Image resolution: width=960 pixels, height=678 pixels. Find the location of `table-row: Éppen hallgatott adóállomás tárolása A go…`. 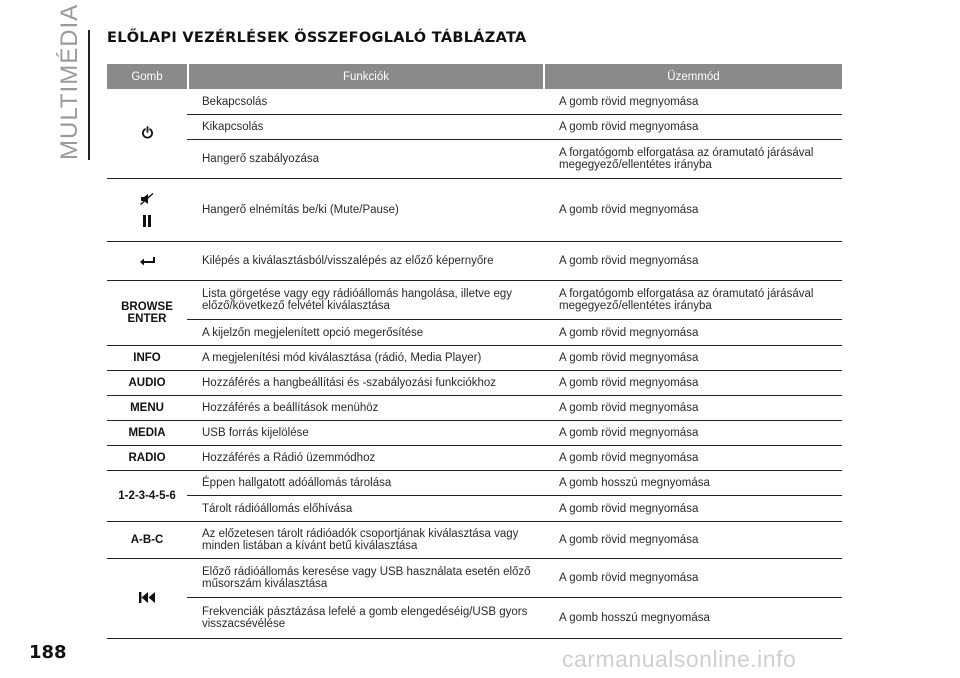

table-row: Éppen hallgatott adóállomás tárolása A go… is located at coordinates (514, 483).